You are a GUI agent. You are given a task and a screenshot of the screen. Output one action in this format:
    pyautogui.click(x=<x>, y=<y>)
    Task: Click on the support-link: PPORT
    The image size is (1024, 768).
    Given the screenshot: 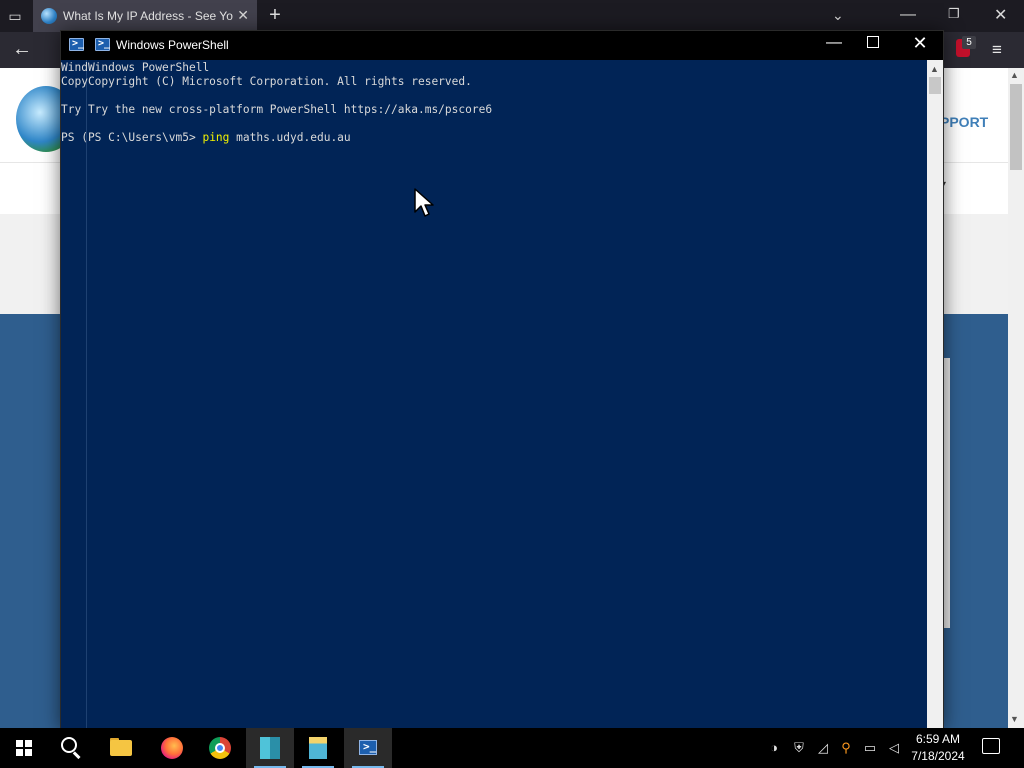 What is the action you would take?
    pyautogui.click(x=964, y=122)
    